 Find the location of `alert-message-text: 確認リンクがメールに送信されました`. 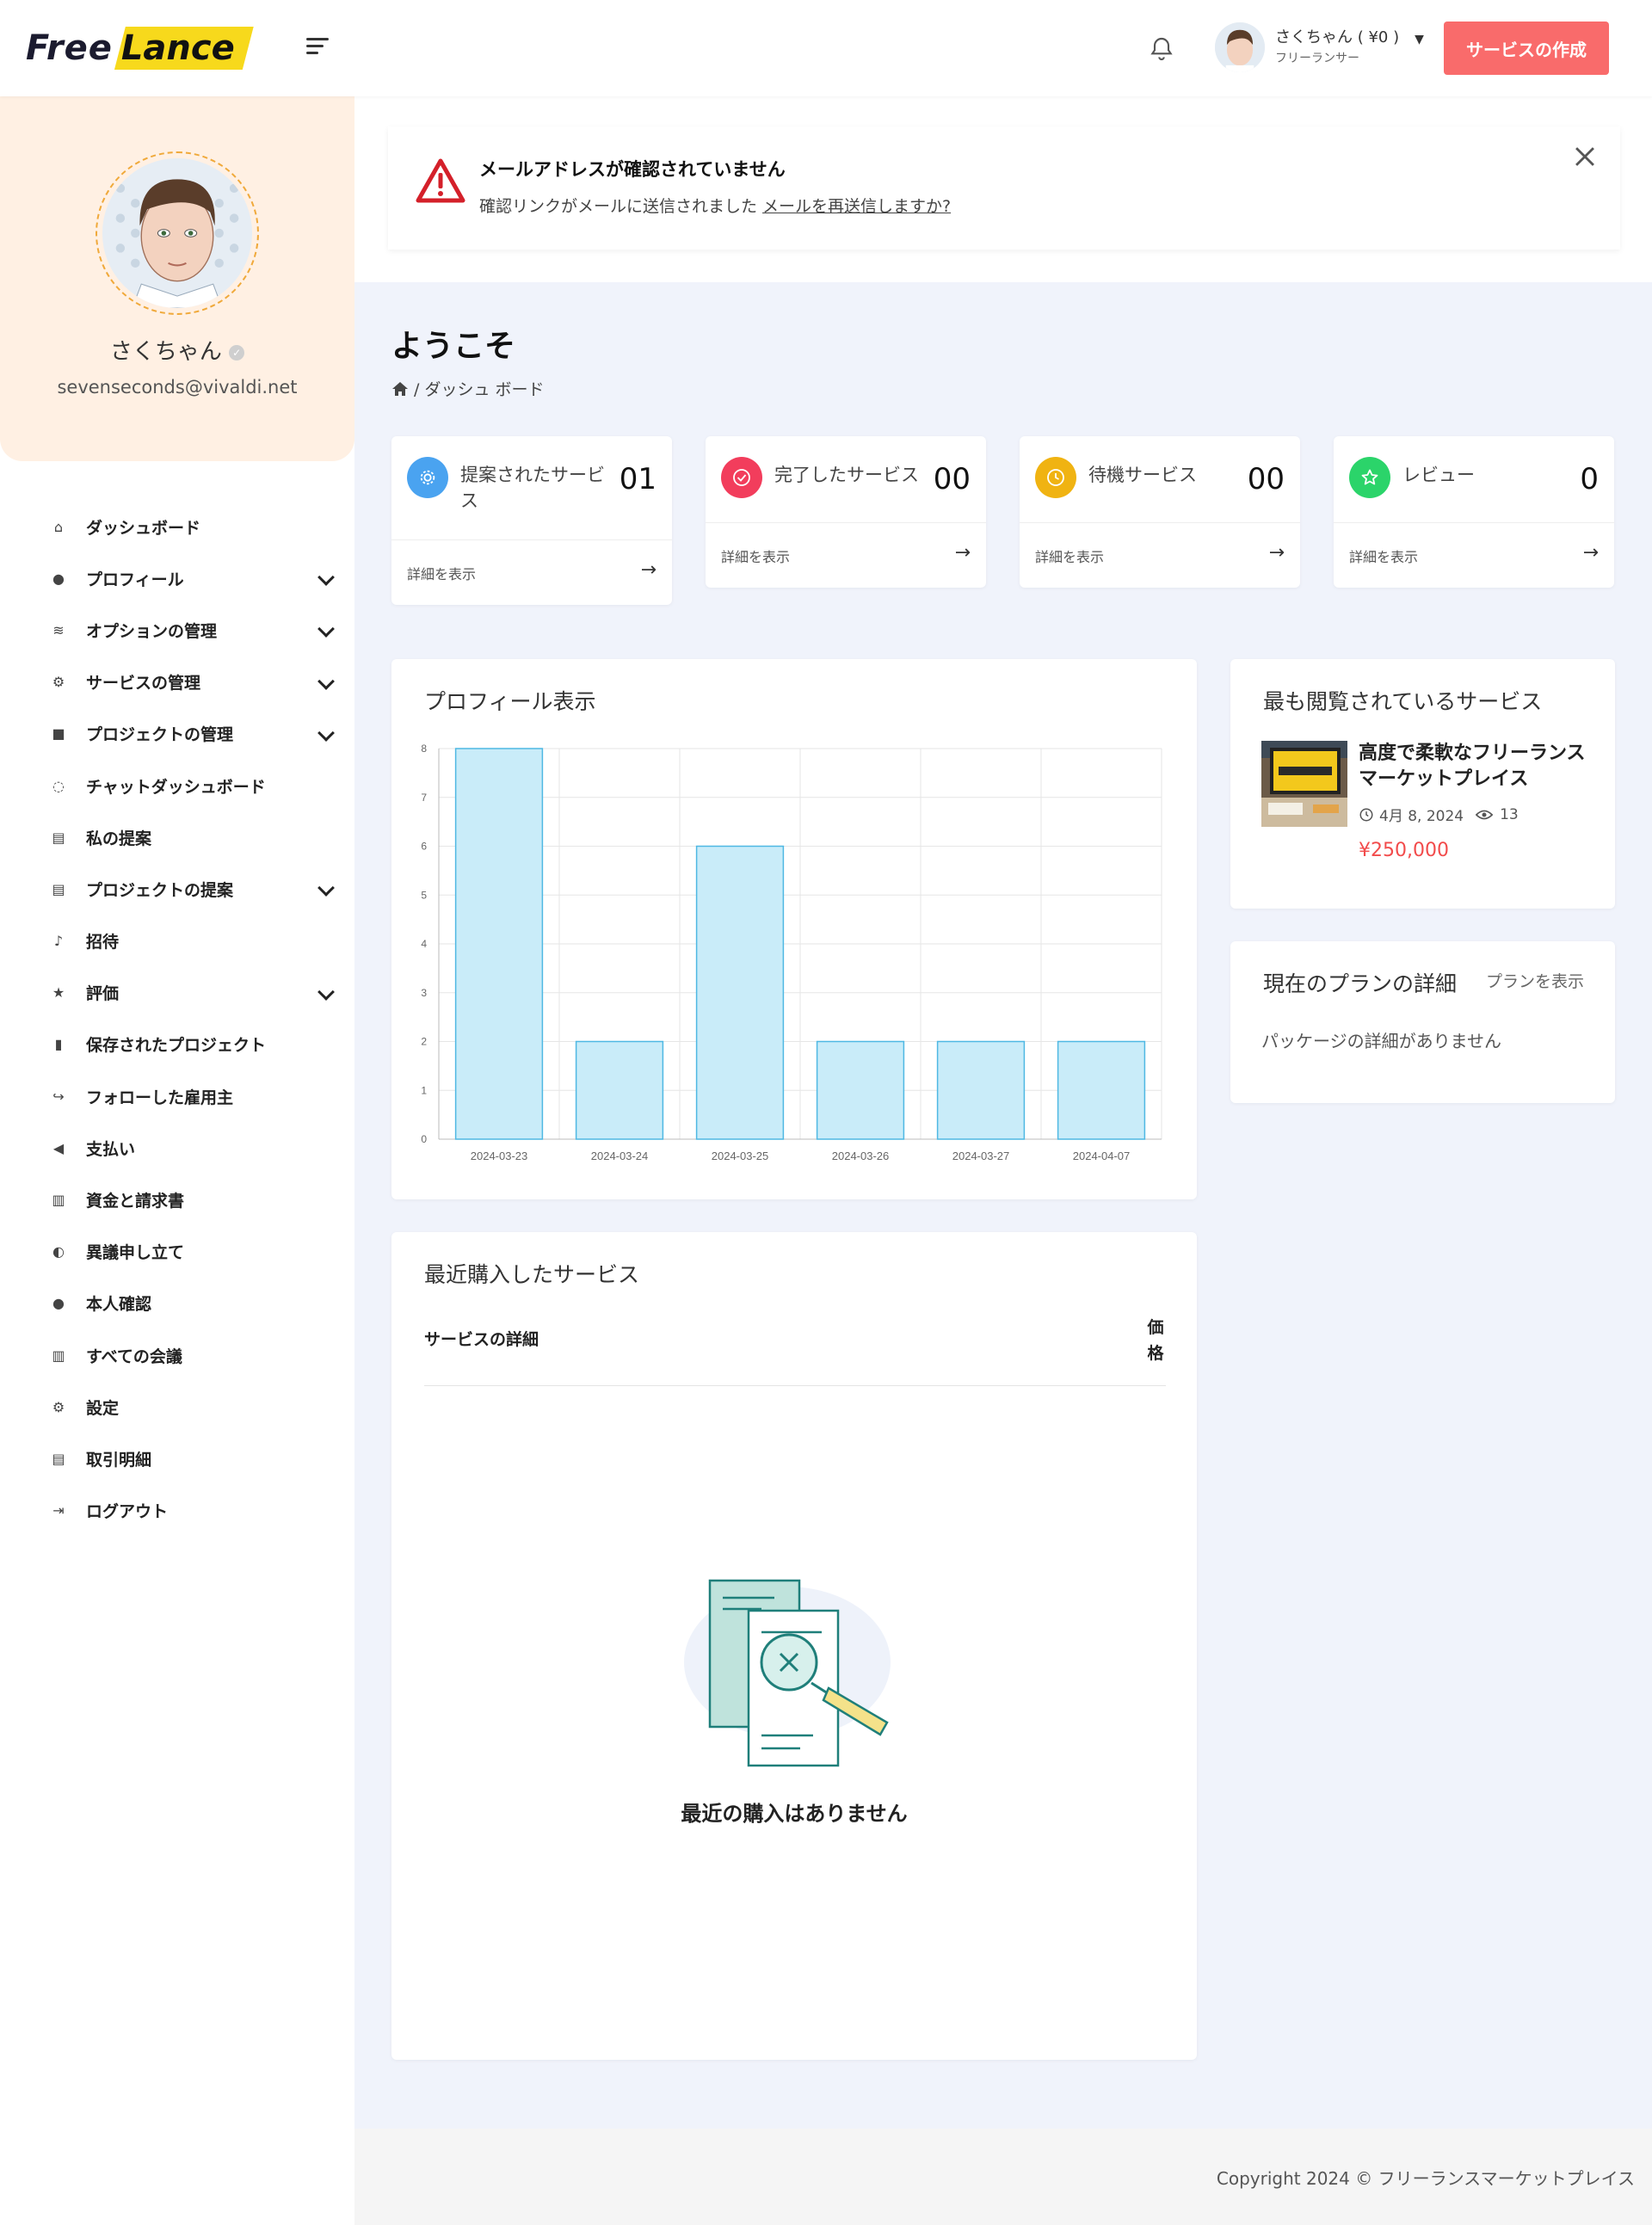

alert-message-text: 確認リンクがメールに送信されました is located at coordinates (618, 206).